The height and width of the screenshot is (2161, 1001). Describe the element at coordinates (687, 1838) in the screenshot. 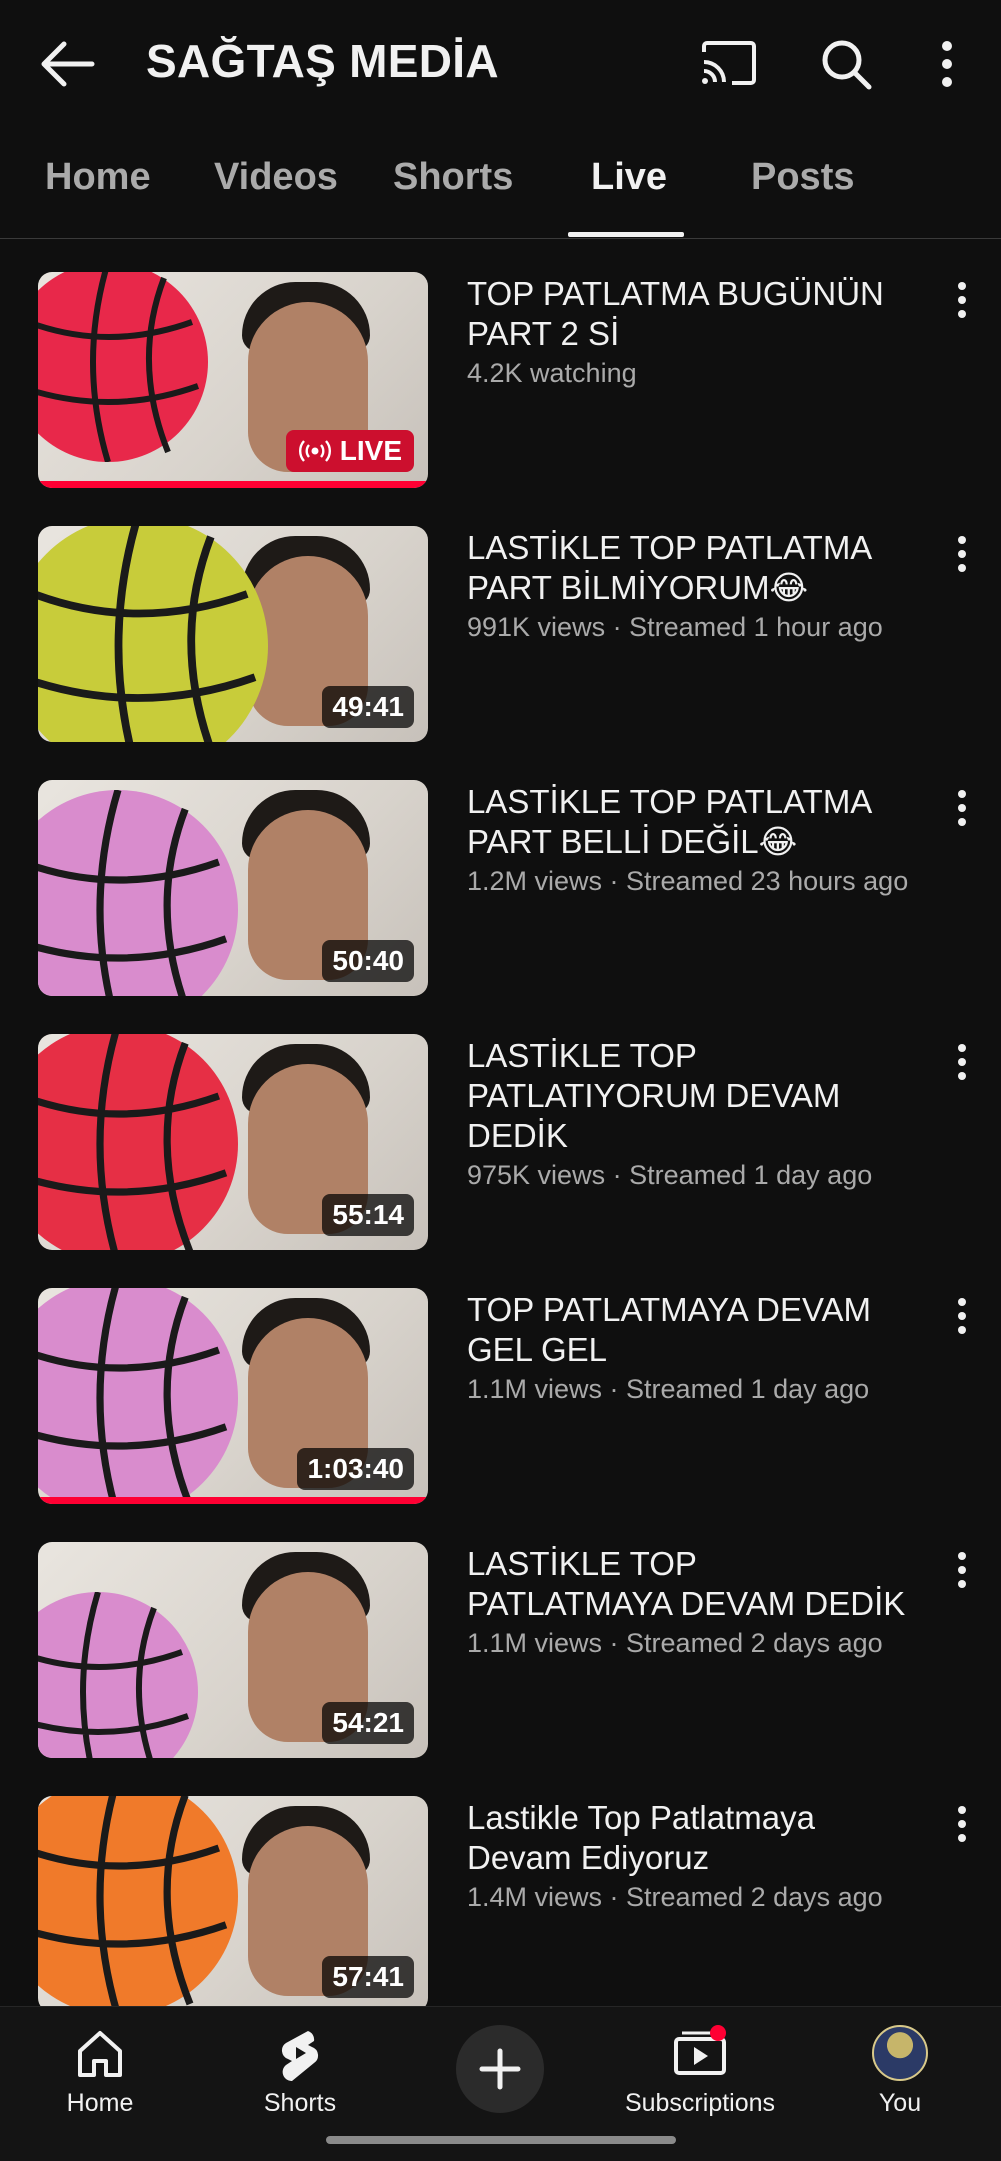

I see `video-title: Lastikle Top Patlatmaya Devam Ediyoruz` at that location.